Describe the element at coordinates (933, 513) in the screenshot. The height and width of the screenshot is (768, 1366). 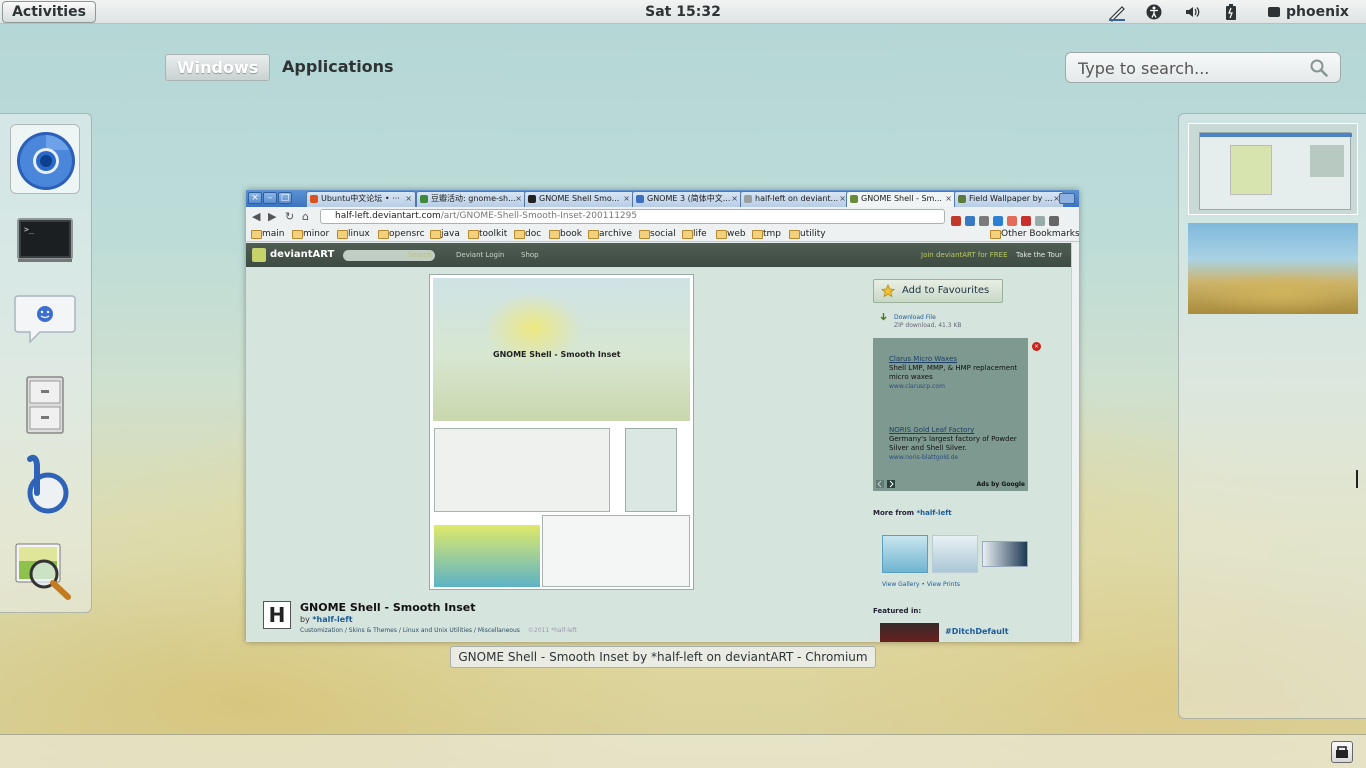
I see `more-from-author: *half-left` at that location.